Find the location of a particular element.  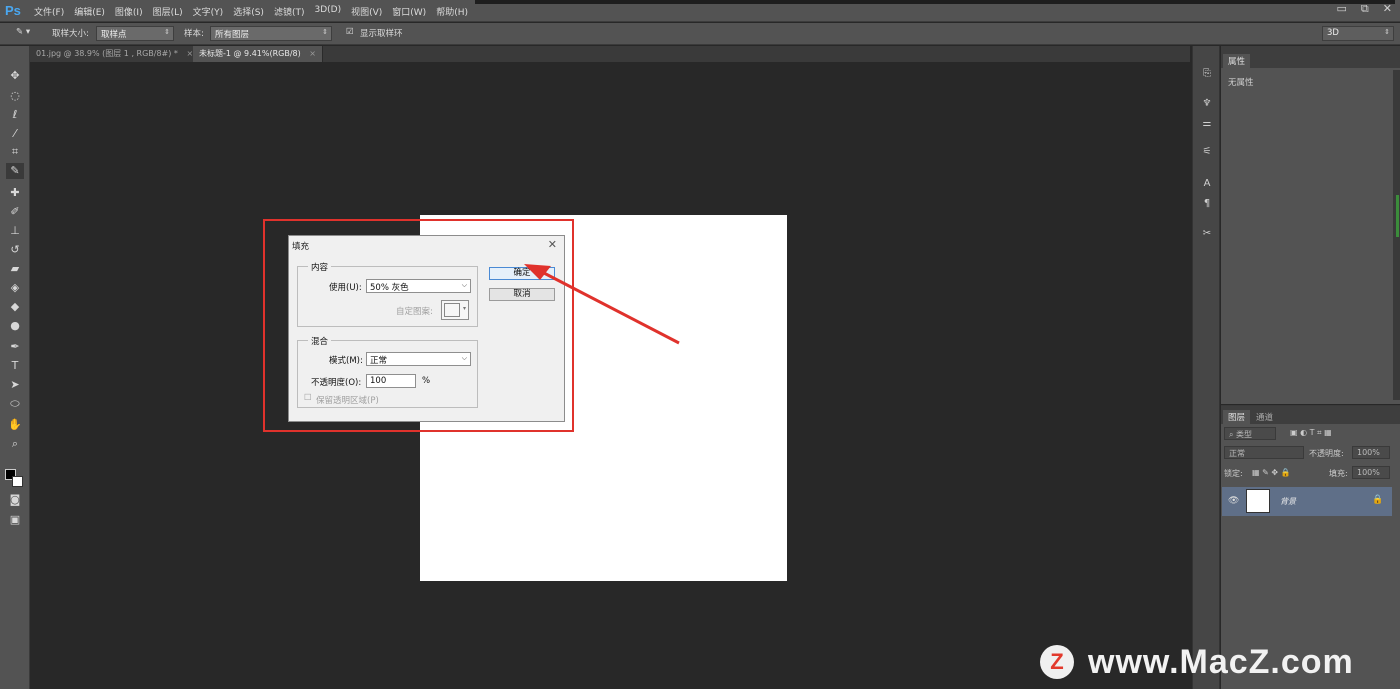

layer-filter-row: ⌕ 类型 ▣ ◐ T ⌗ ▦ is located at coordinates (1309, 434).